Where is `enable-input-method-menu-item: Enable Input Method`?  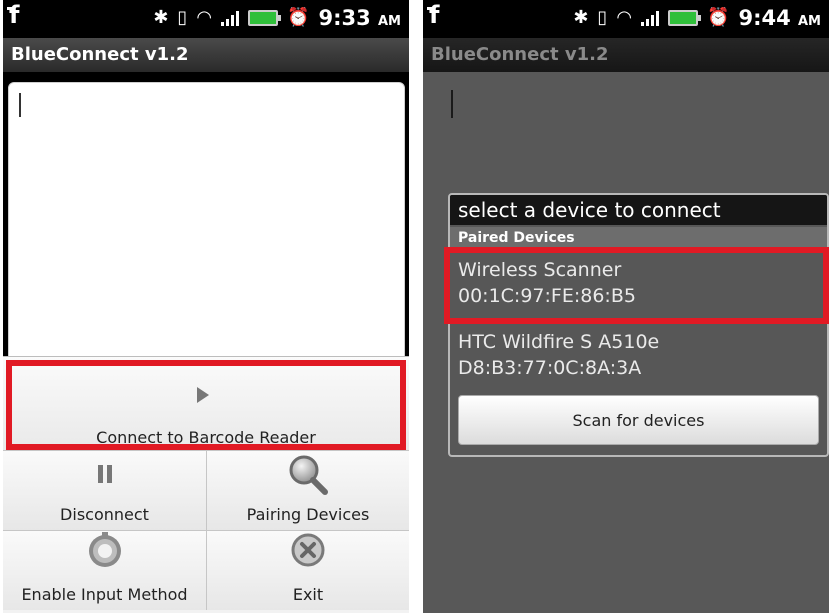 enable-input-method-menu-item: Enable Input Method is located at coordinates (104, 570).